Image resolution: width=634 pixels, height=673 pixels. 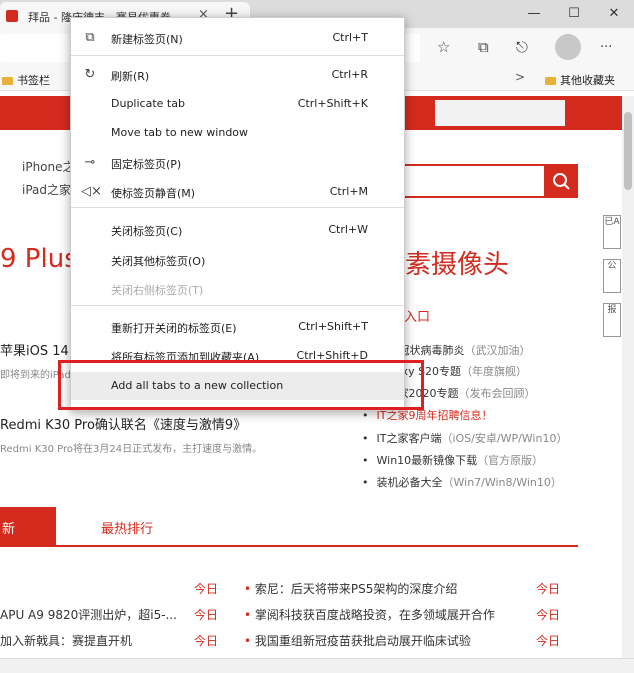 What do you see at coordinates (90, 74) in the screenshot?
I see `menu-item-icon: ↻` at bounding box center [90, 74].